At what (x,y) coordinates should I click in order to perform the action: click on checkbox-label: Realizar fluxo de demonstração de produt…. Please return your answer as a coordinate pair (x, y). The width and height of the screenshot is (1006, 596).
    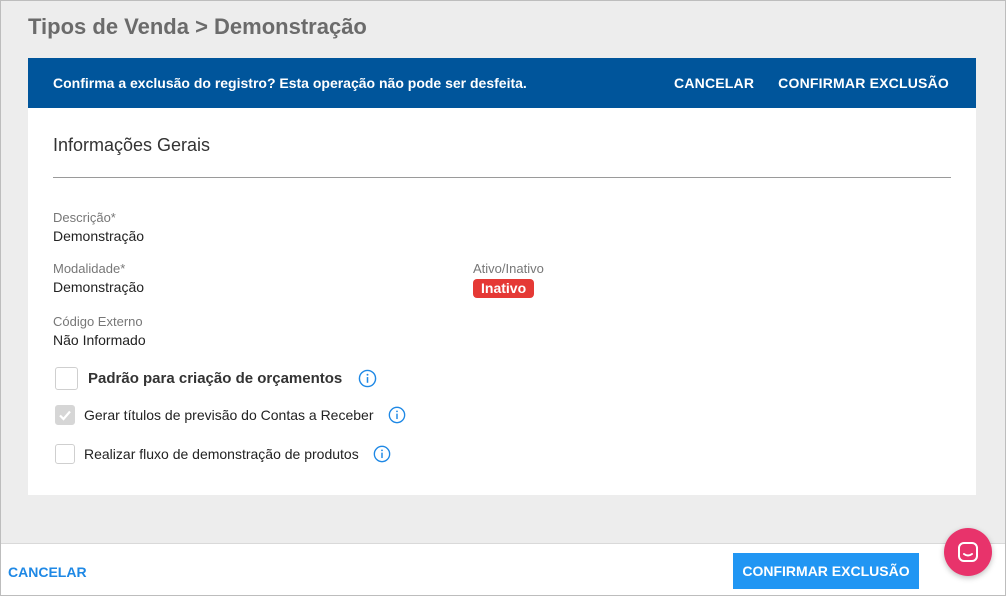
    Looking at the image, I should click on (221, 454).